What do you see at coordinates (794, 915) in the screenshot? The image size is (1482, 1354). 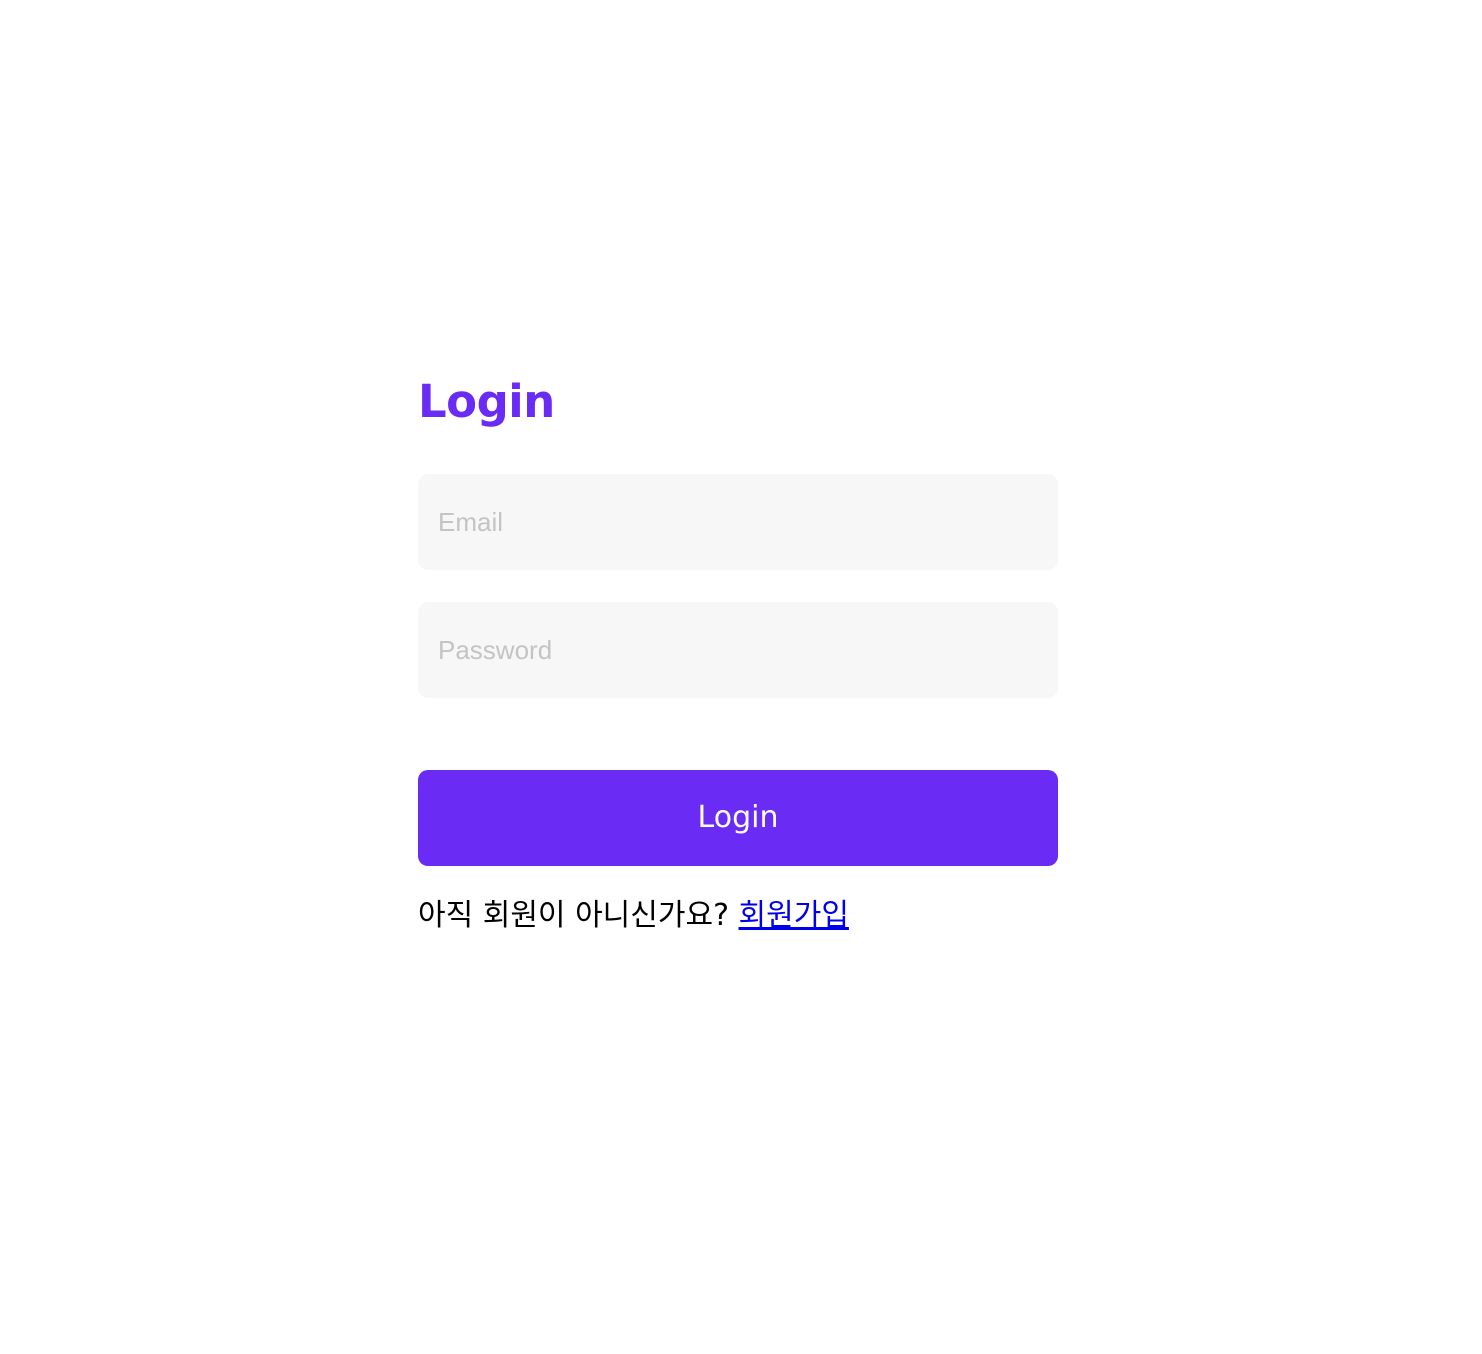 I see `signup-link: 회원가입` at bounding box center [794, 915].